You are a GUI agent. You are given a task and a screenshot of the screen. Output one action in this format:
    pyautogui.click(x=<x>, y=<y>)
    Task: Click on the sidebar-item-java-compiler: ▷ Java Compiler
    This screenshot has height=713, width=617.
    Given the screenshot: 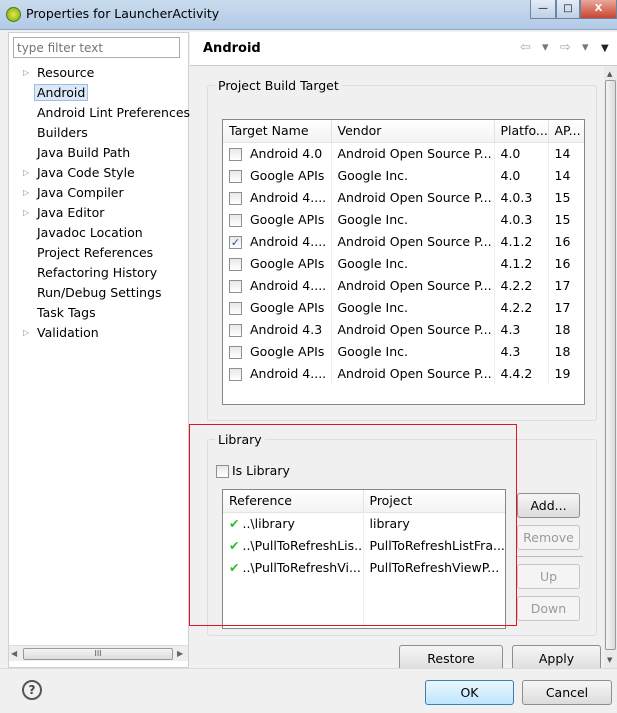 What is the action you would take?
    pyautogui.click(x=99, y=193)
    